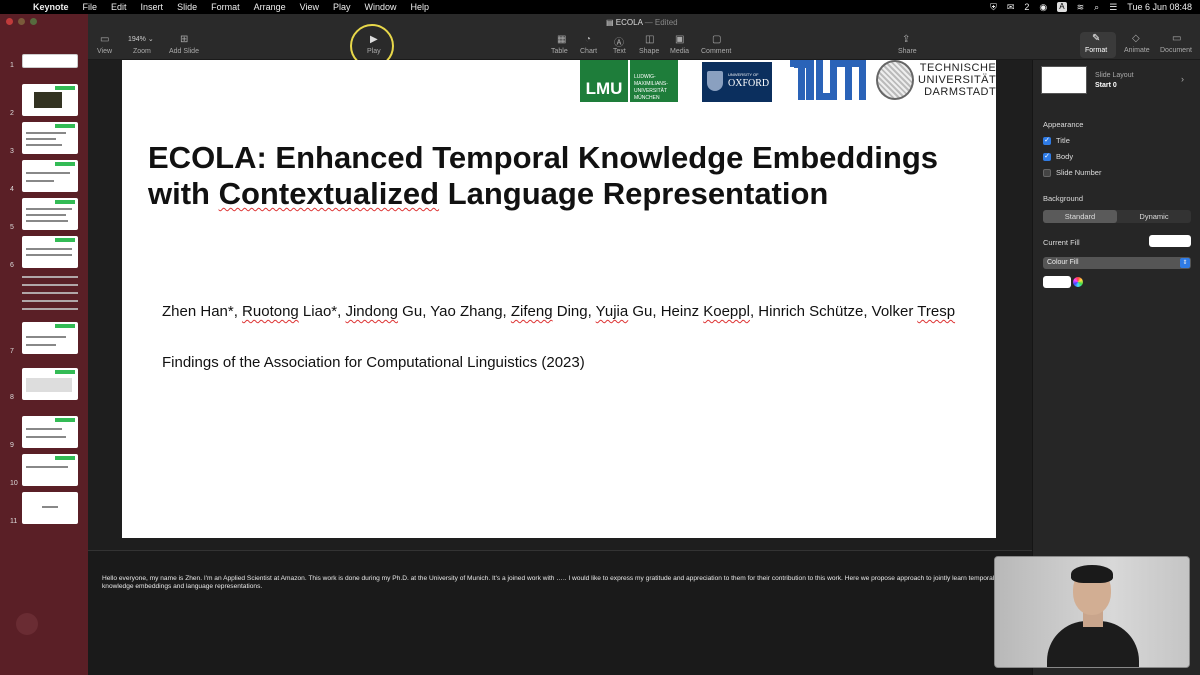  Describe the element at coordinates (187, 7) in the screenshot. I see `menu-slide: Slide` at that location.